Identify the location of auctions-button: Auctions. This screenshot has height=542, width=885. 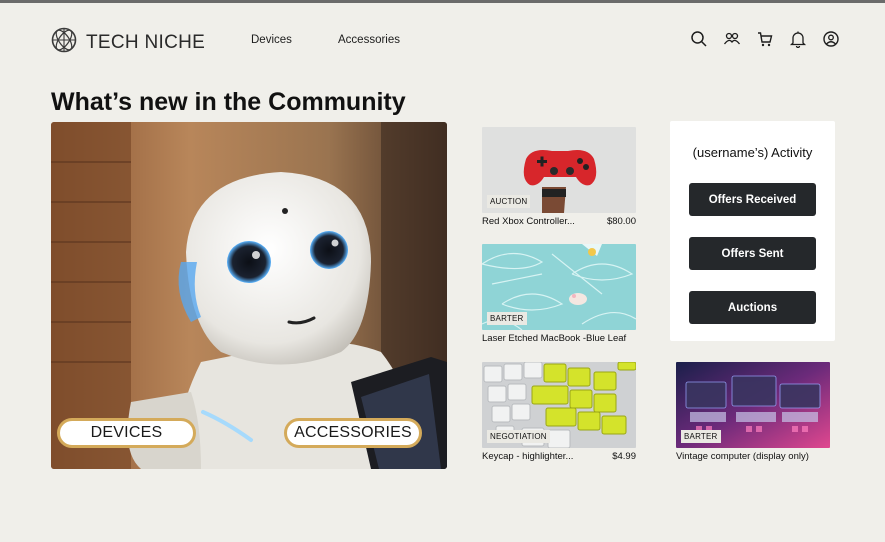
(752, 307).